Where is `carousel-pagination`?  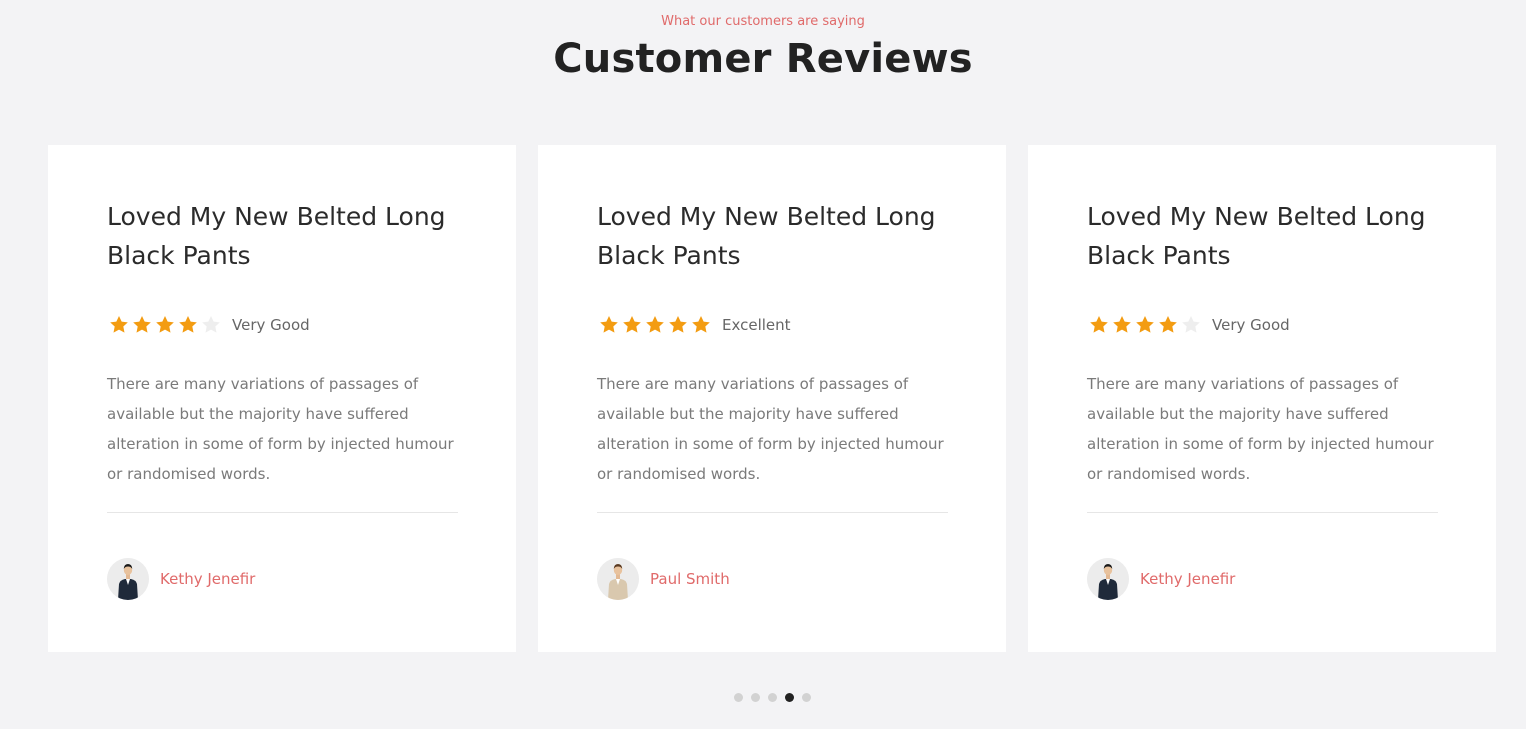
carousel-pagination is located at coordinates (772, 697).